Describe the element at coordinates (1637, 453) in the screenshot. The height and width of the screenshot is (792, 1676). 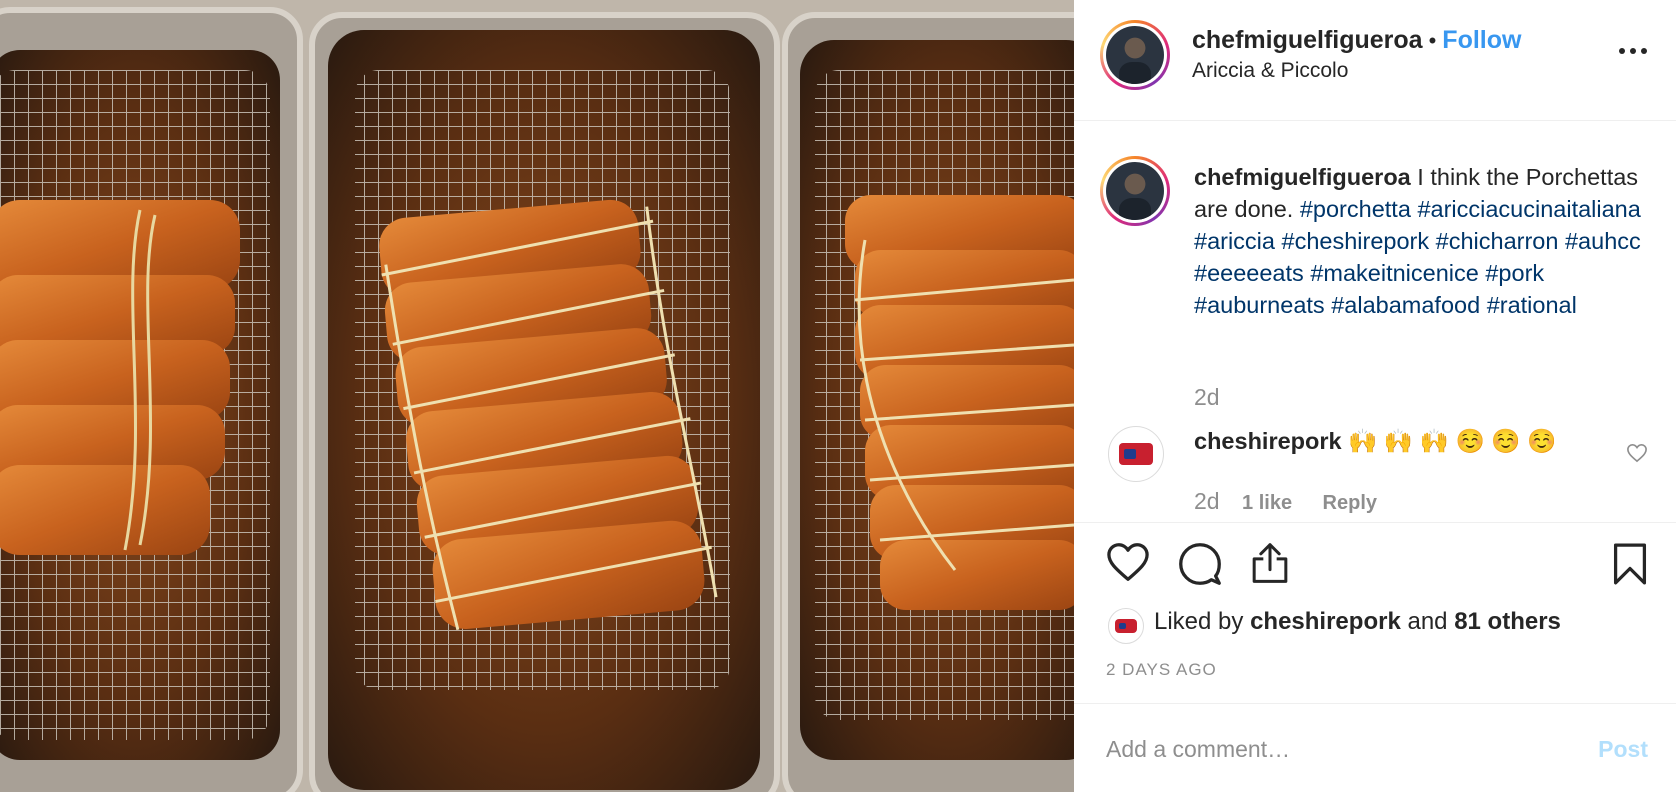
I see `comment-like-icon` at that location.